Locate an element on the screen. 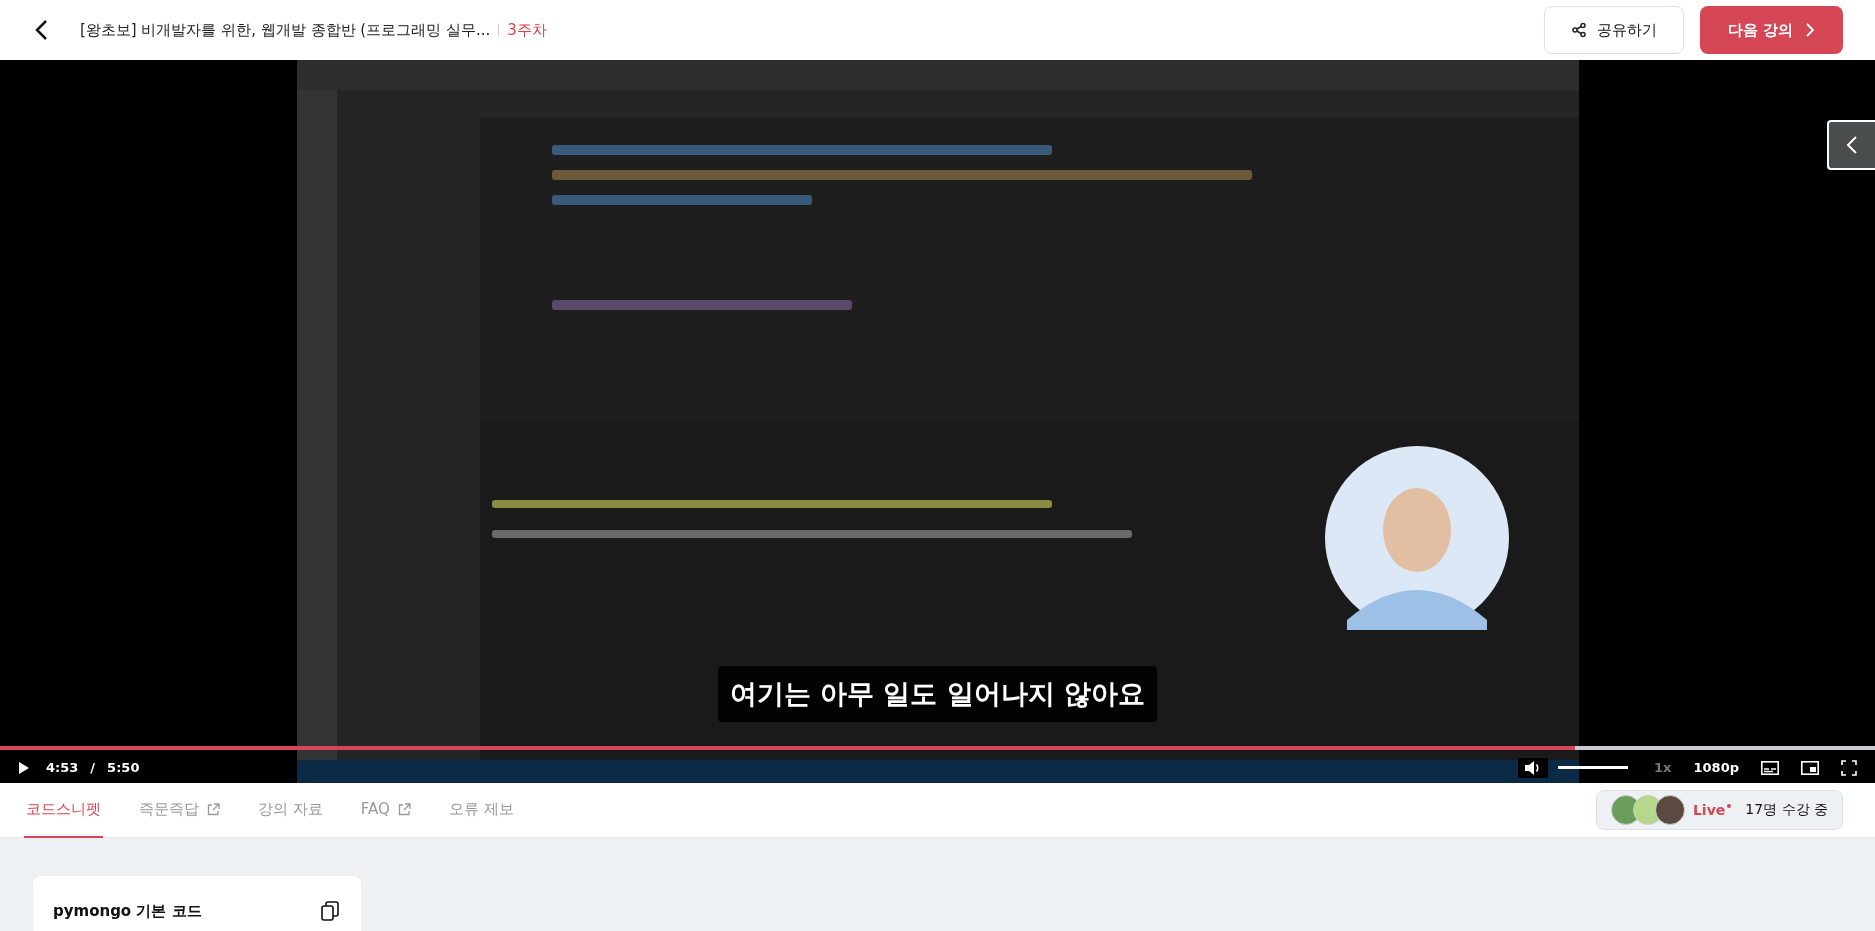 The image size is (1875, 931). viewer-count: 17명 수강 중 is located at coordinates (1786, 810).